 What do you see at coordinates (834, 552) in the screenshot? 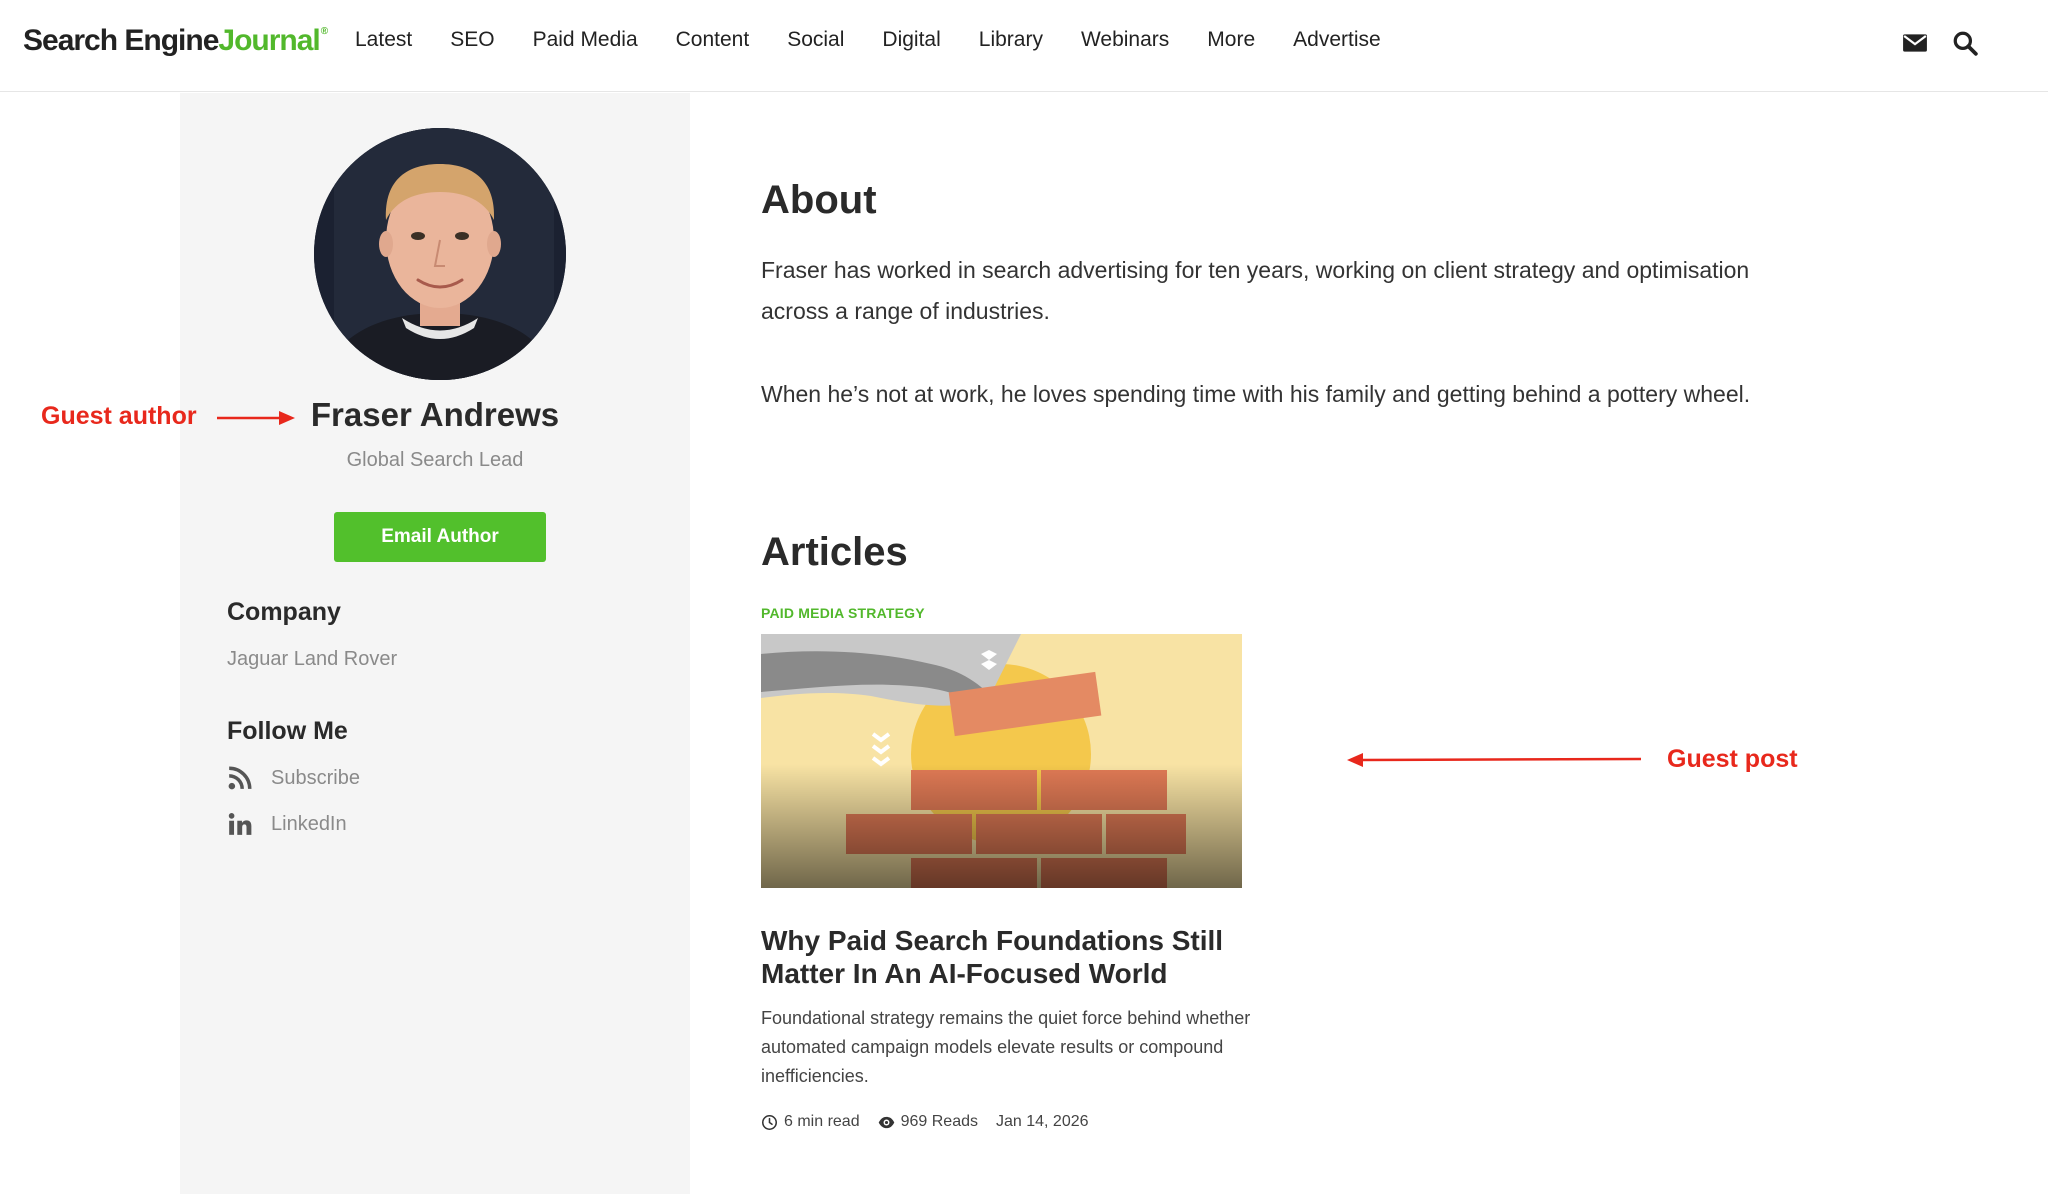
I see `articles-heading: Articles` at bounding box center [834, 552].